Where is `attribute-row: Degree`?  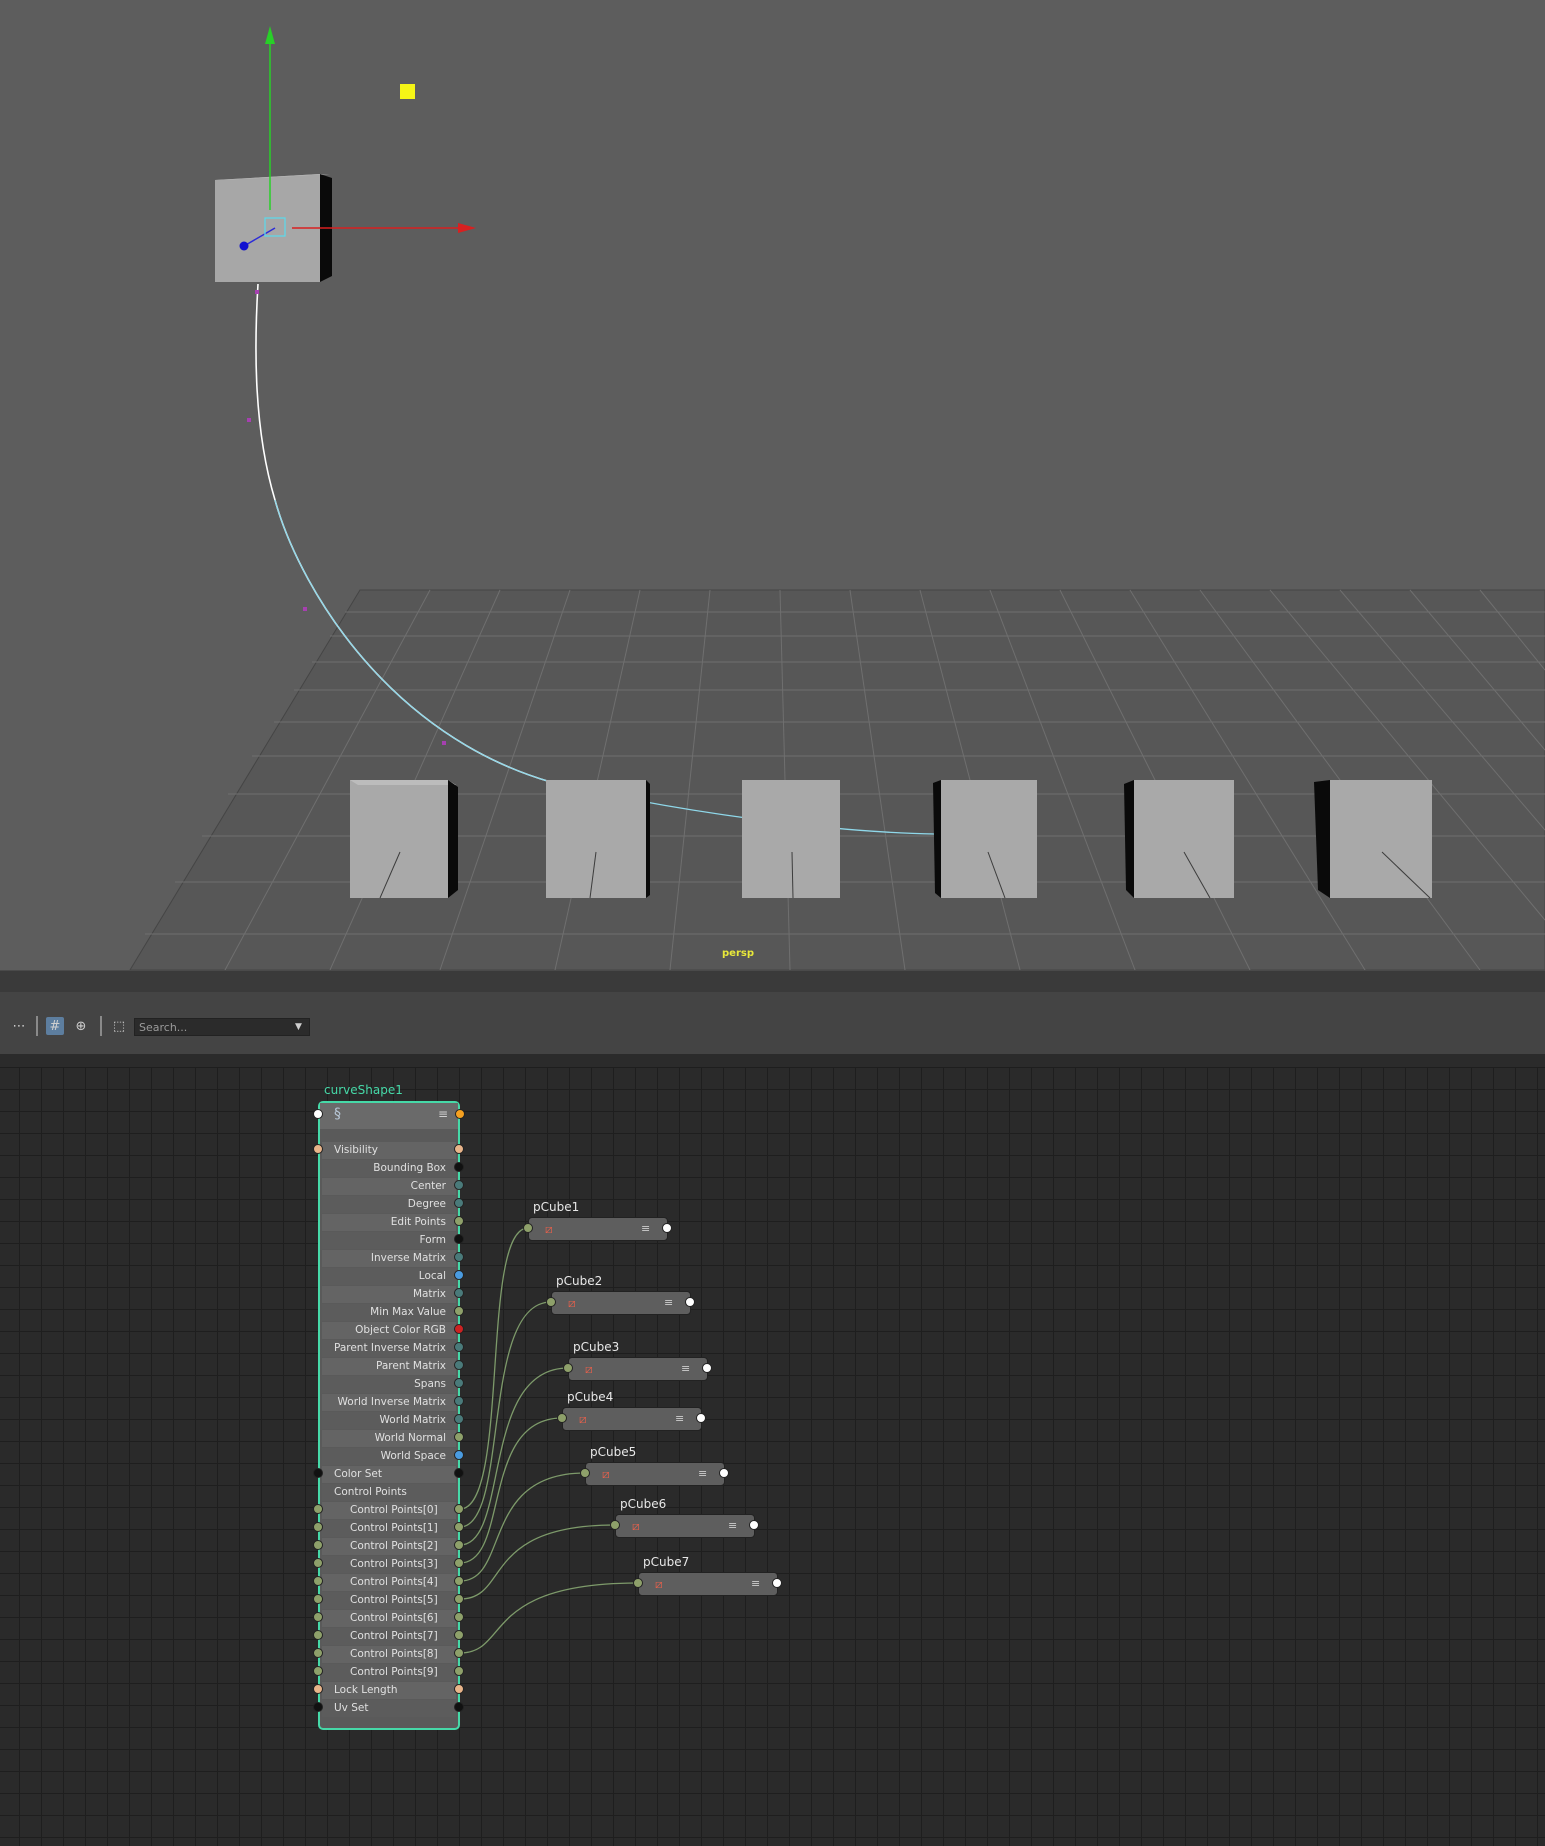
attribute-row: Degree is located at coordinates (389, 1204).